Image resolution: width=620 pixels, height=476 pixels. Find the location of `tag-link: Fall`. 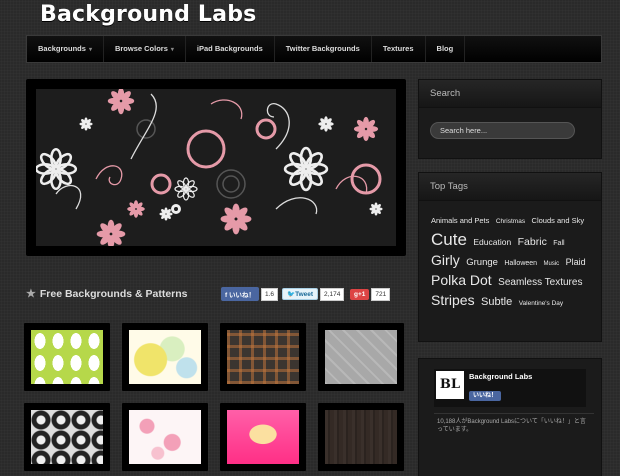

tag-link: Fall is located at coordinates (558, 243).